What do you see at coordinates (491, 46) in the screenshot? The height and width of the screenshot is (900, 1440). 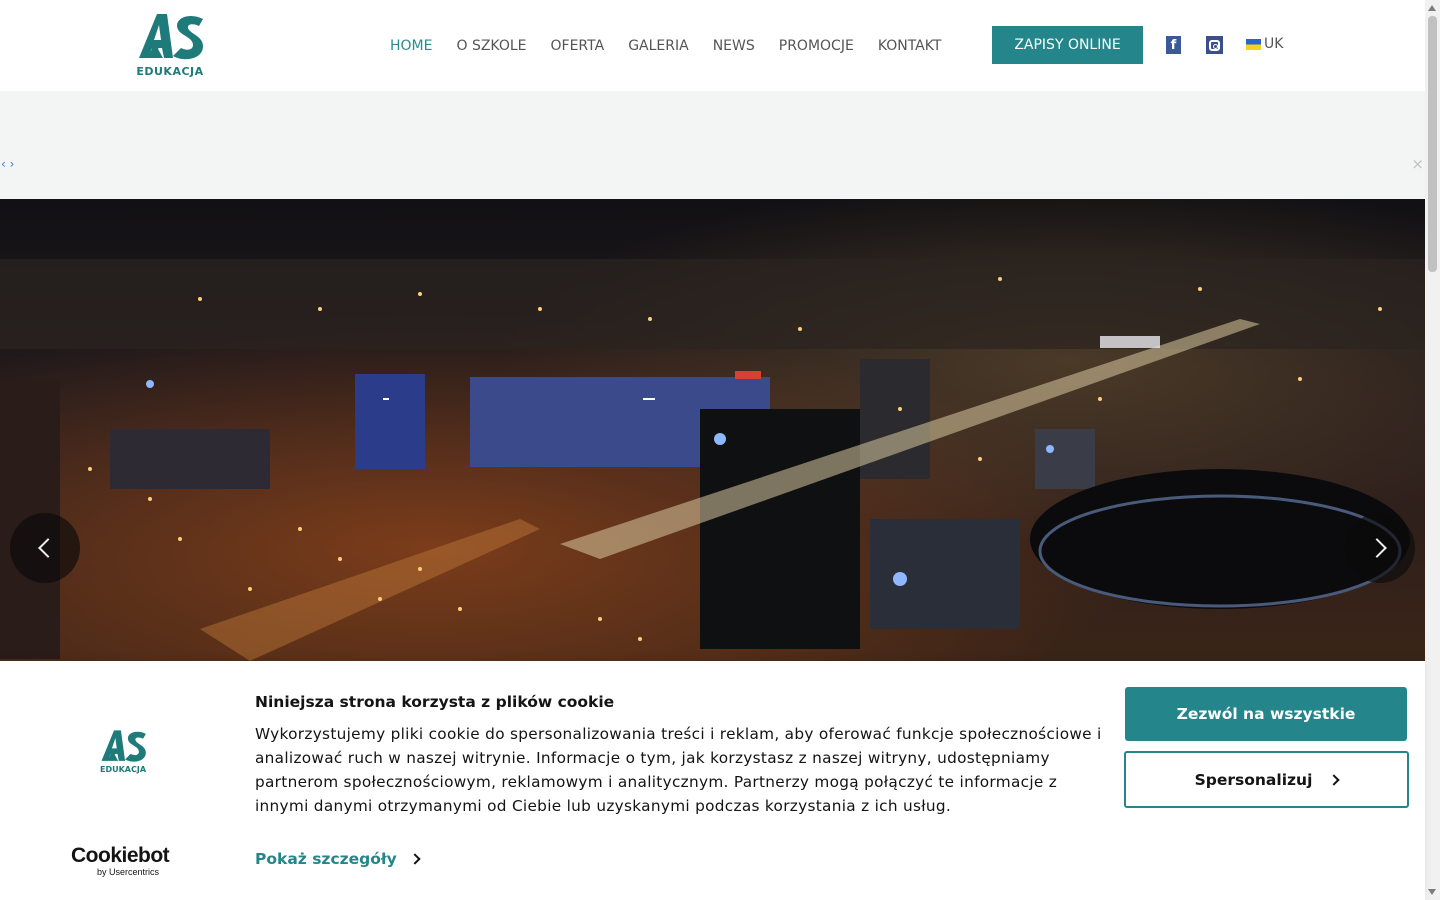 I see `nav-item-o-szkole: O SZKOLE` at bounding box center [491, 46].